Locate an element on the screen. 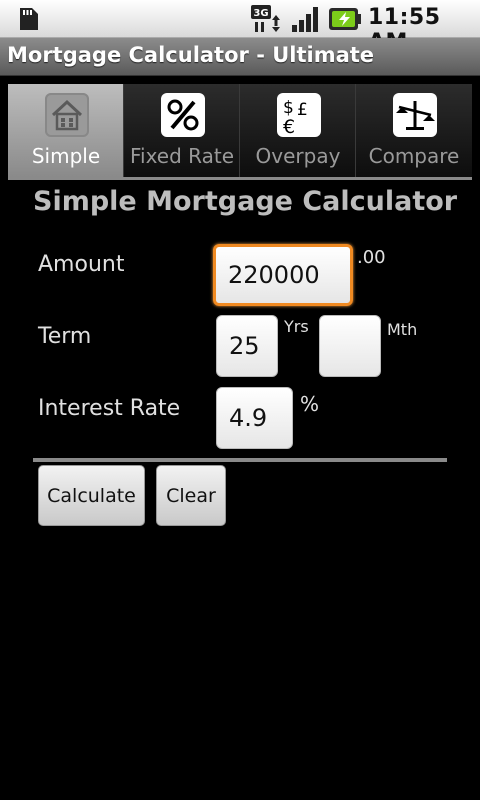 The width and height of the screenshot is (480, 800). percent-icon is located at coordinates (183, 115).